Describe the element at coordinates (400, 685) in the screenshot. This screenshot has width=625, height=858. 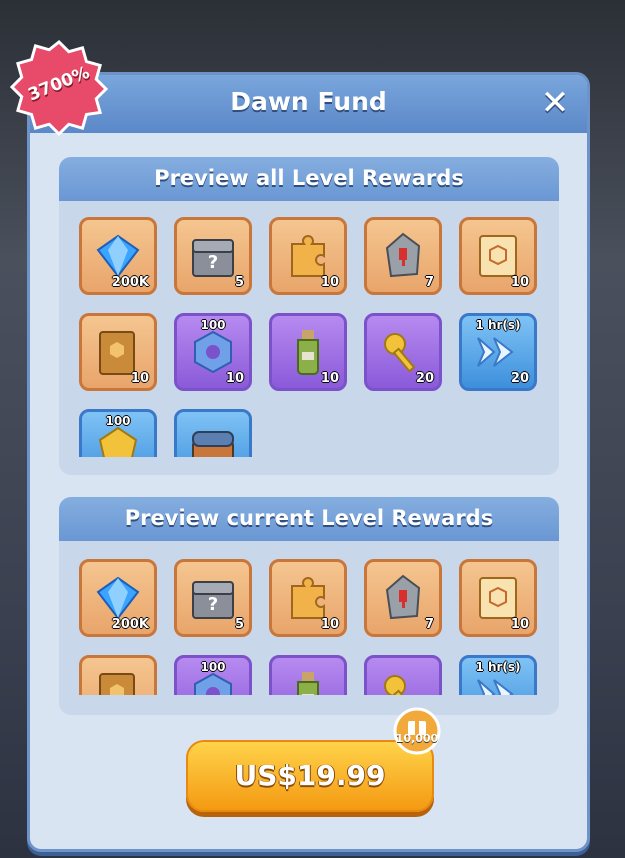
I see `key-icon` at that location.